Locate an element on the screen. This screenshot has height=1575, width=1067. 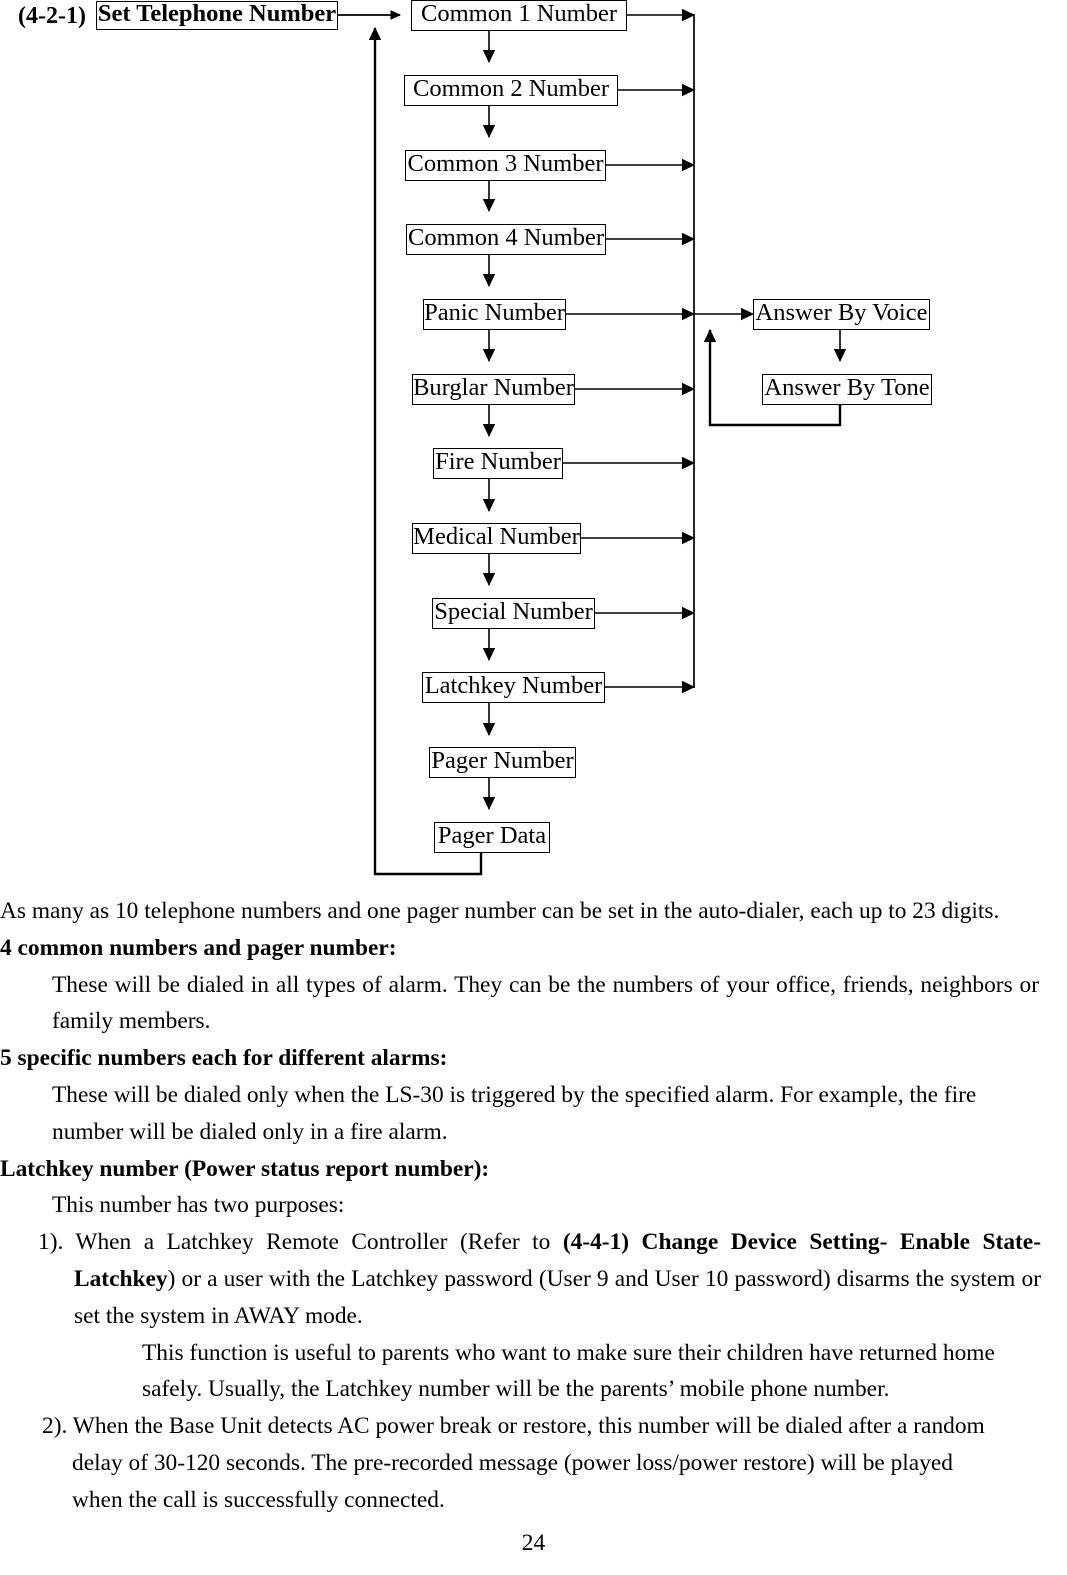
node-label: Panic Number is located at coordinates (494, 313).